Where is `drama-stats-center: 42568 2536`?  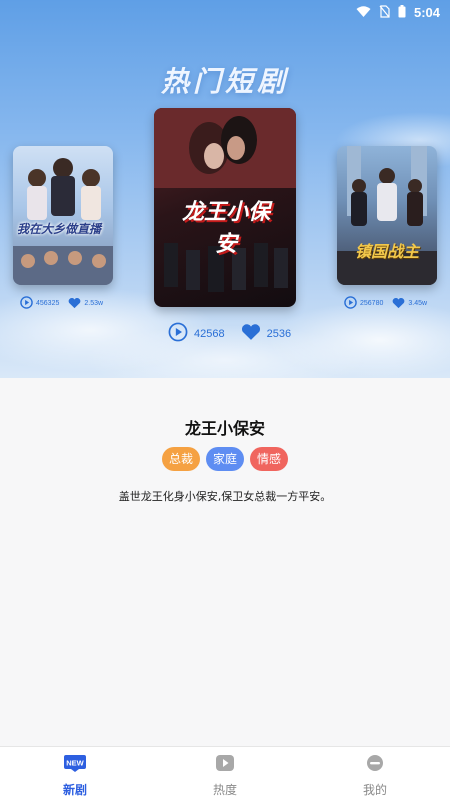
drama-stats-center: 42568 2536 is located at coordinates (229, 333).